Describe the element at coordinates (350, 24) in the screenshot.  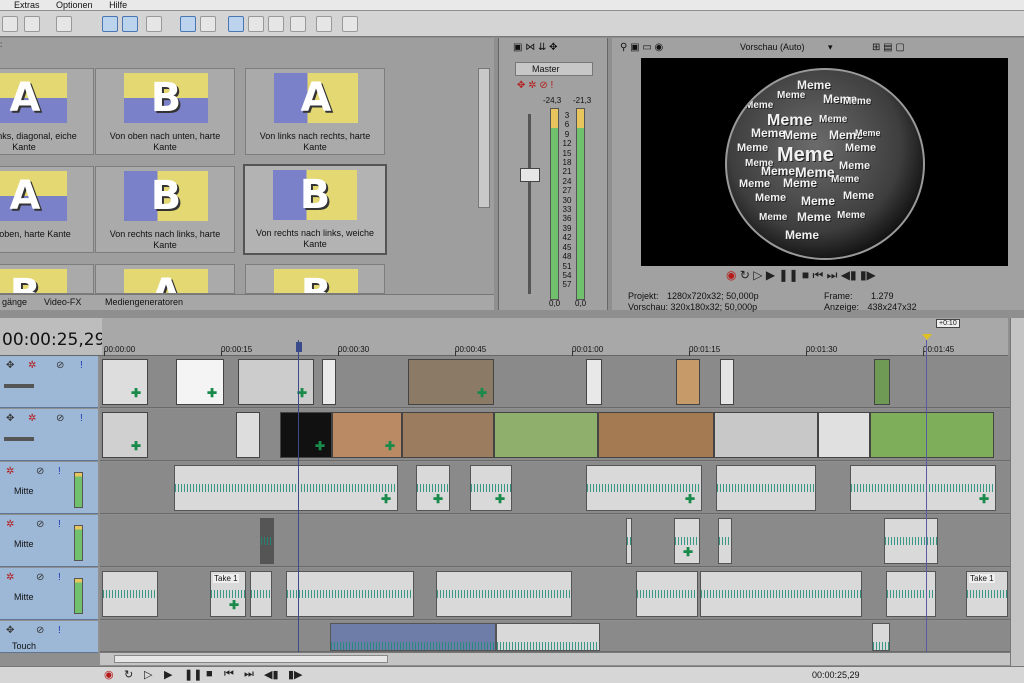
I see `help-pointer-icon` at that location.